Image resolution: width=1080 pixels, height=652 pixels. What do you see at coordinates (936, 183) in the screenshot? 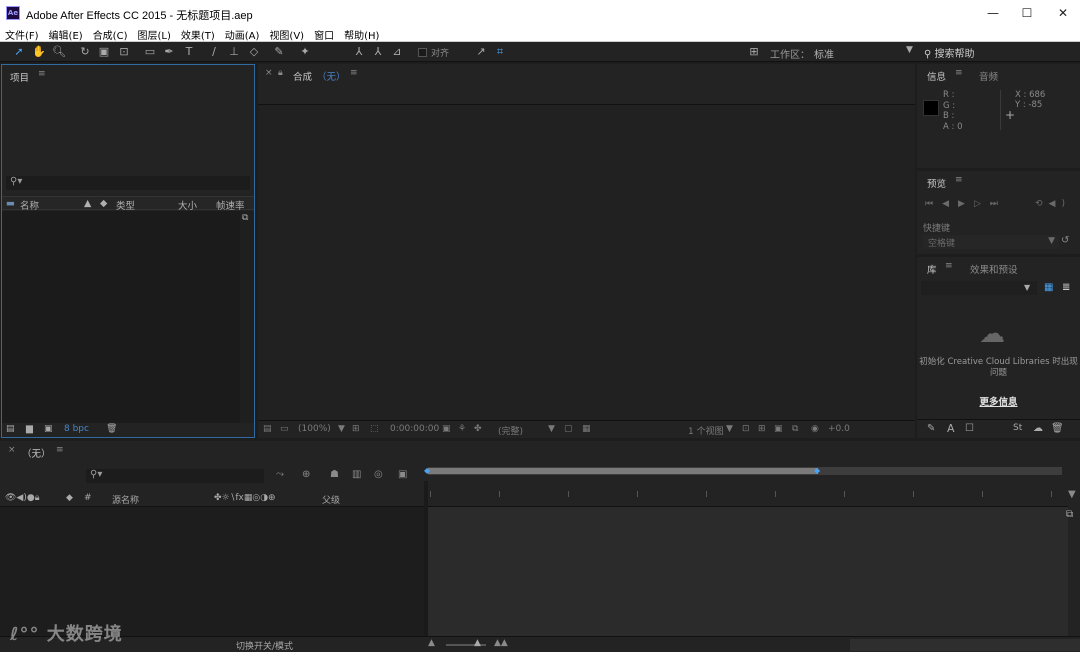
I see `preview-panel-title: 预览` at bounding box center [936, 183].